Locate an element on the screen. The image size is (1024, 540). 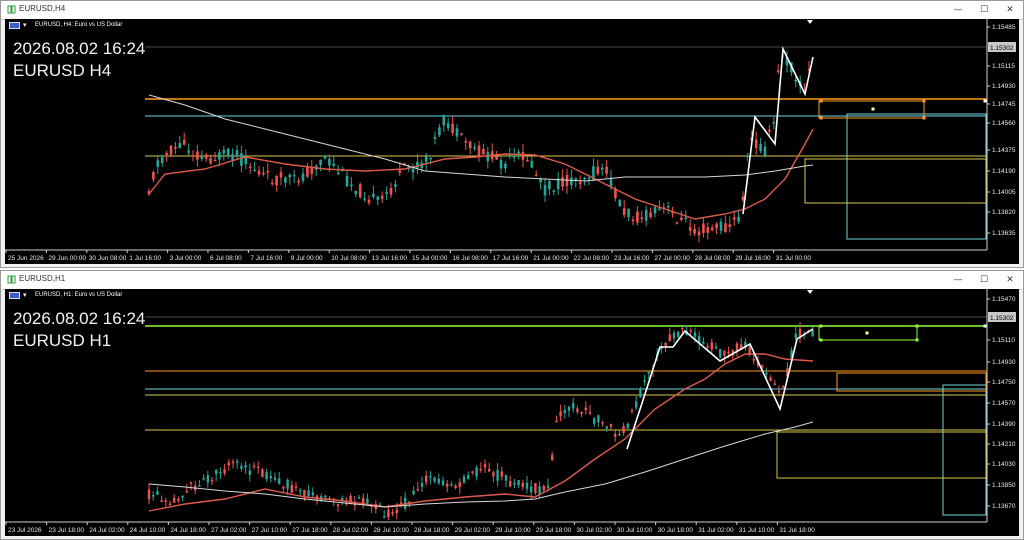
time-label: 10 Jul 08:00 is located at coordinates (349, 258).